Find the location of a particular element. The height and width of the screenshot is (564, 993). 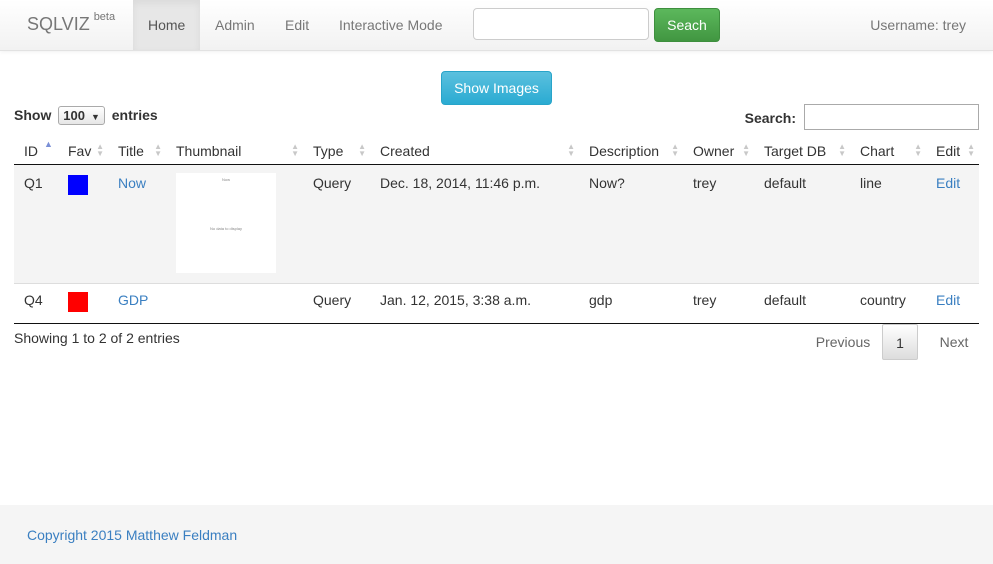

entries-select: 100 ▼ is located at coordinates (81, 115).